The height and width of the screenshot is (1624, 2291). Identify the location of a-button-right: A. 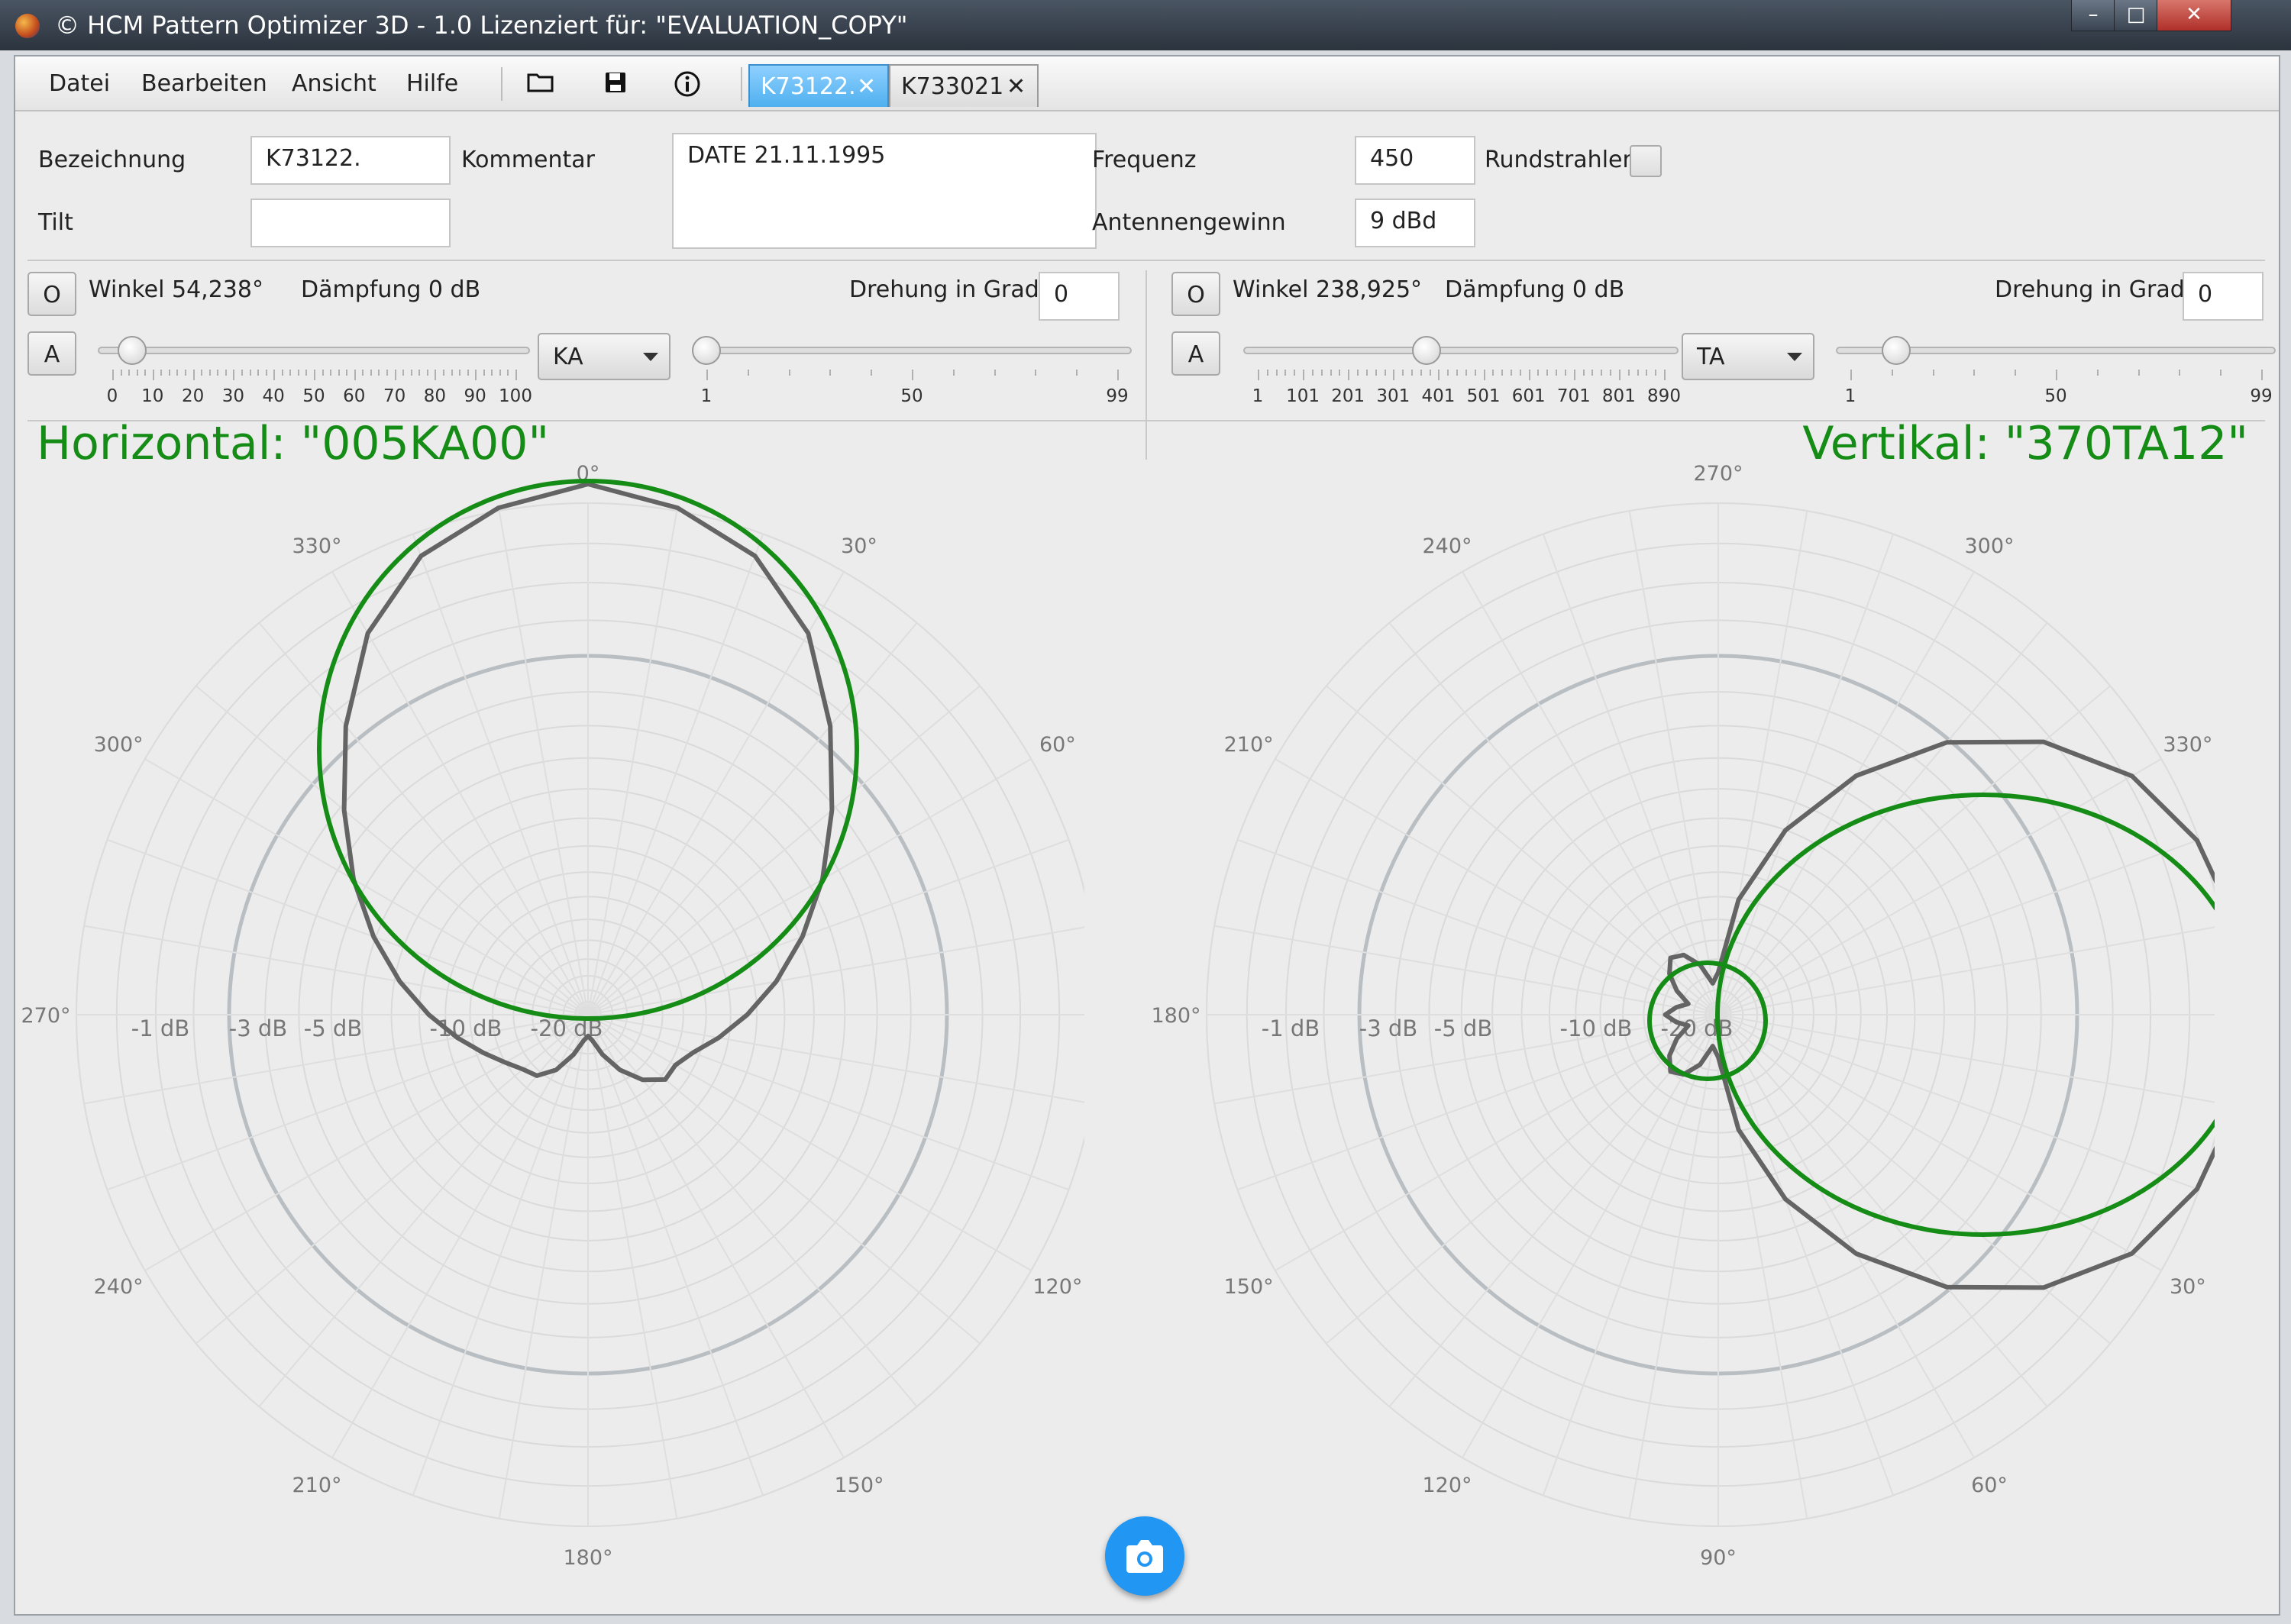
(1196, 353).